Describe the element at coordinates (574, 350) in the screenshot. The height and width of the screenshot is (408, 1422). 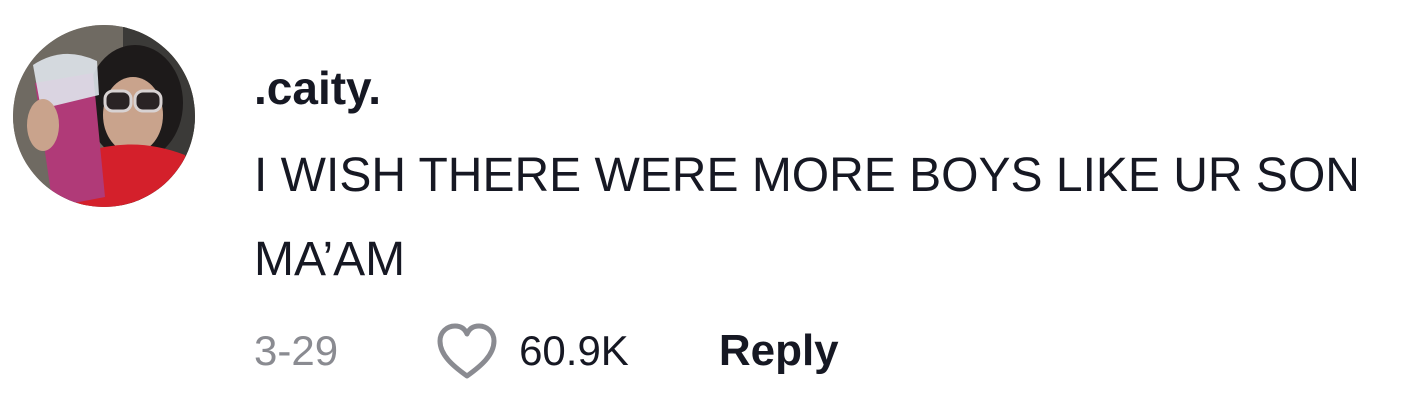
I see `like-count: 60.9K` at that location.